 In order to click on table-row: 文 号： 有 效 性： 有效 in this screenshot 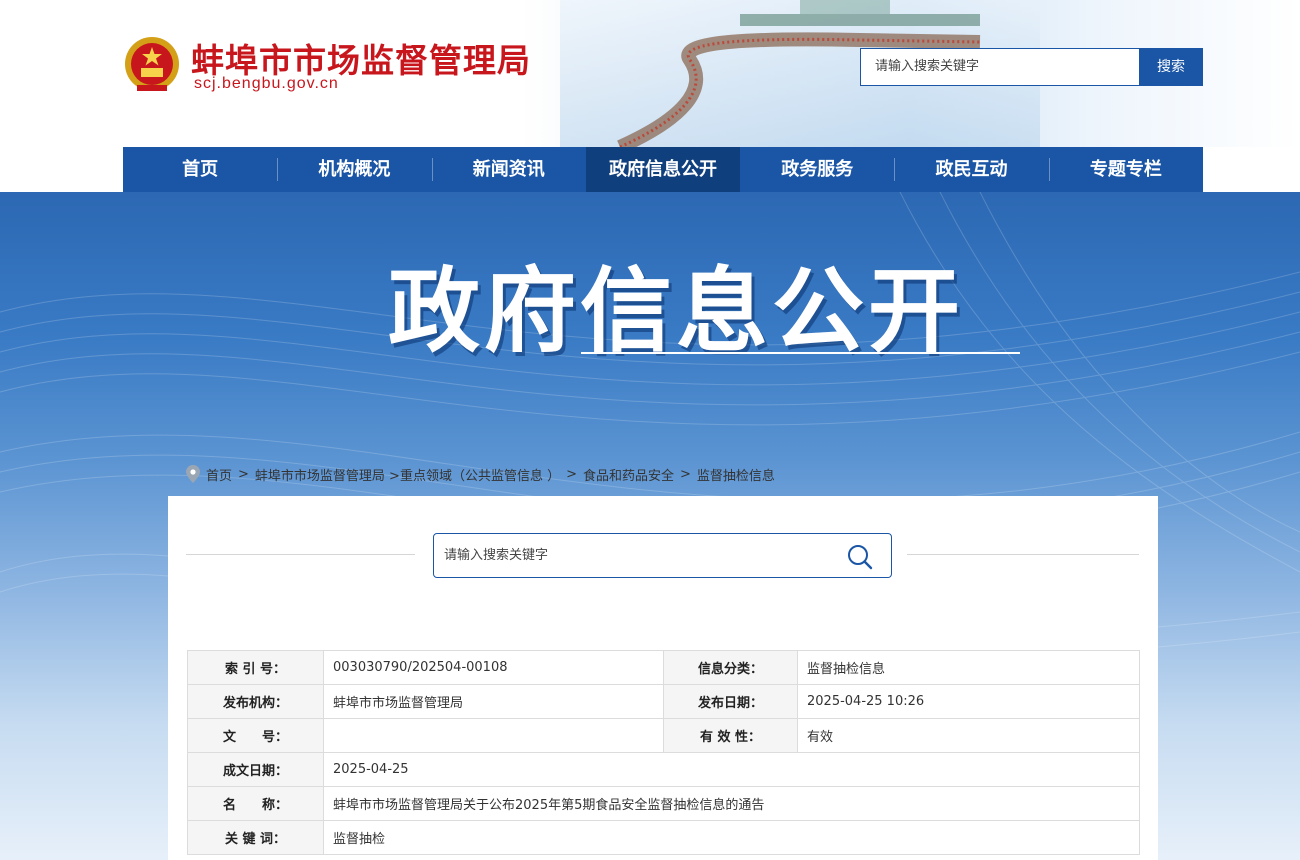, I will do `click(663, 735)`.